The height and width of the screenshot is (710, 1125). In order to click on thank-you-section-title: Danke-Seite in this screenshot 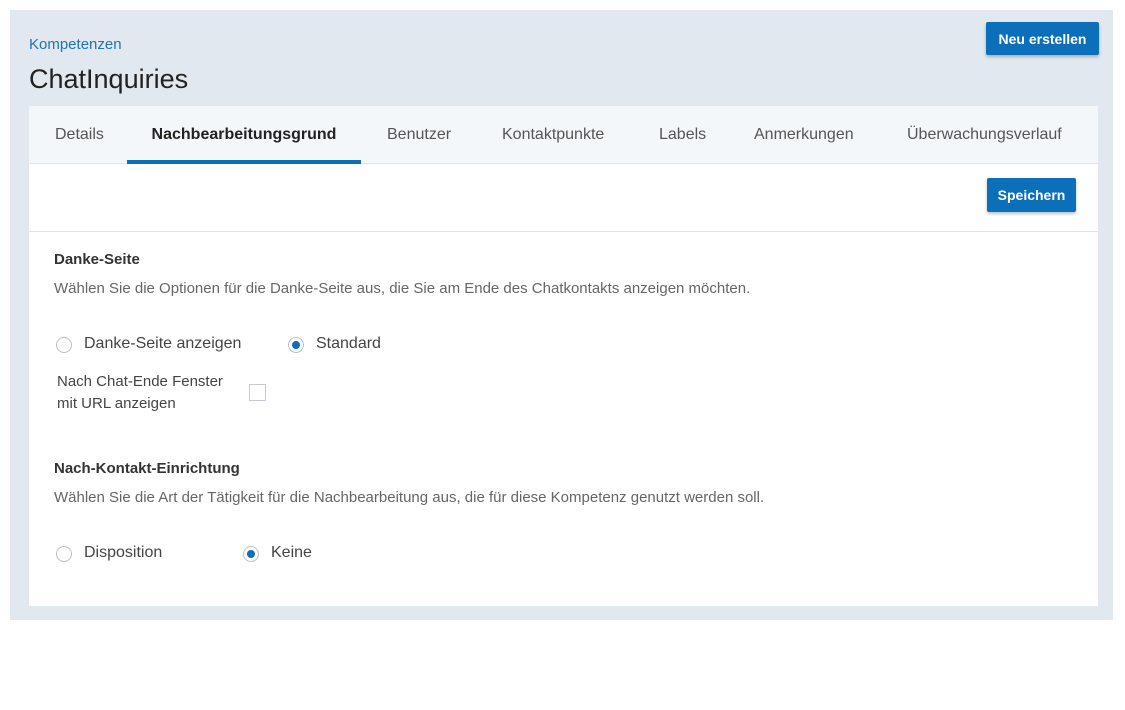, I will do `click(97, 259)`.